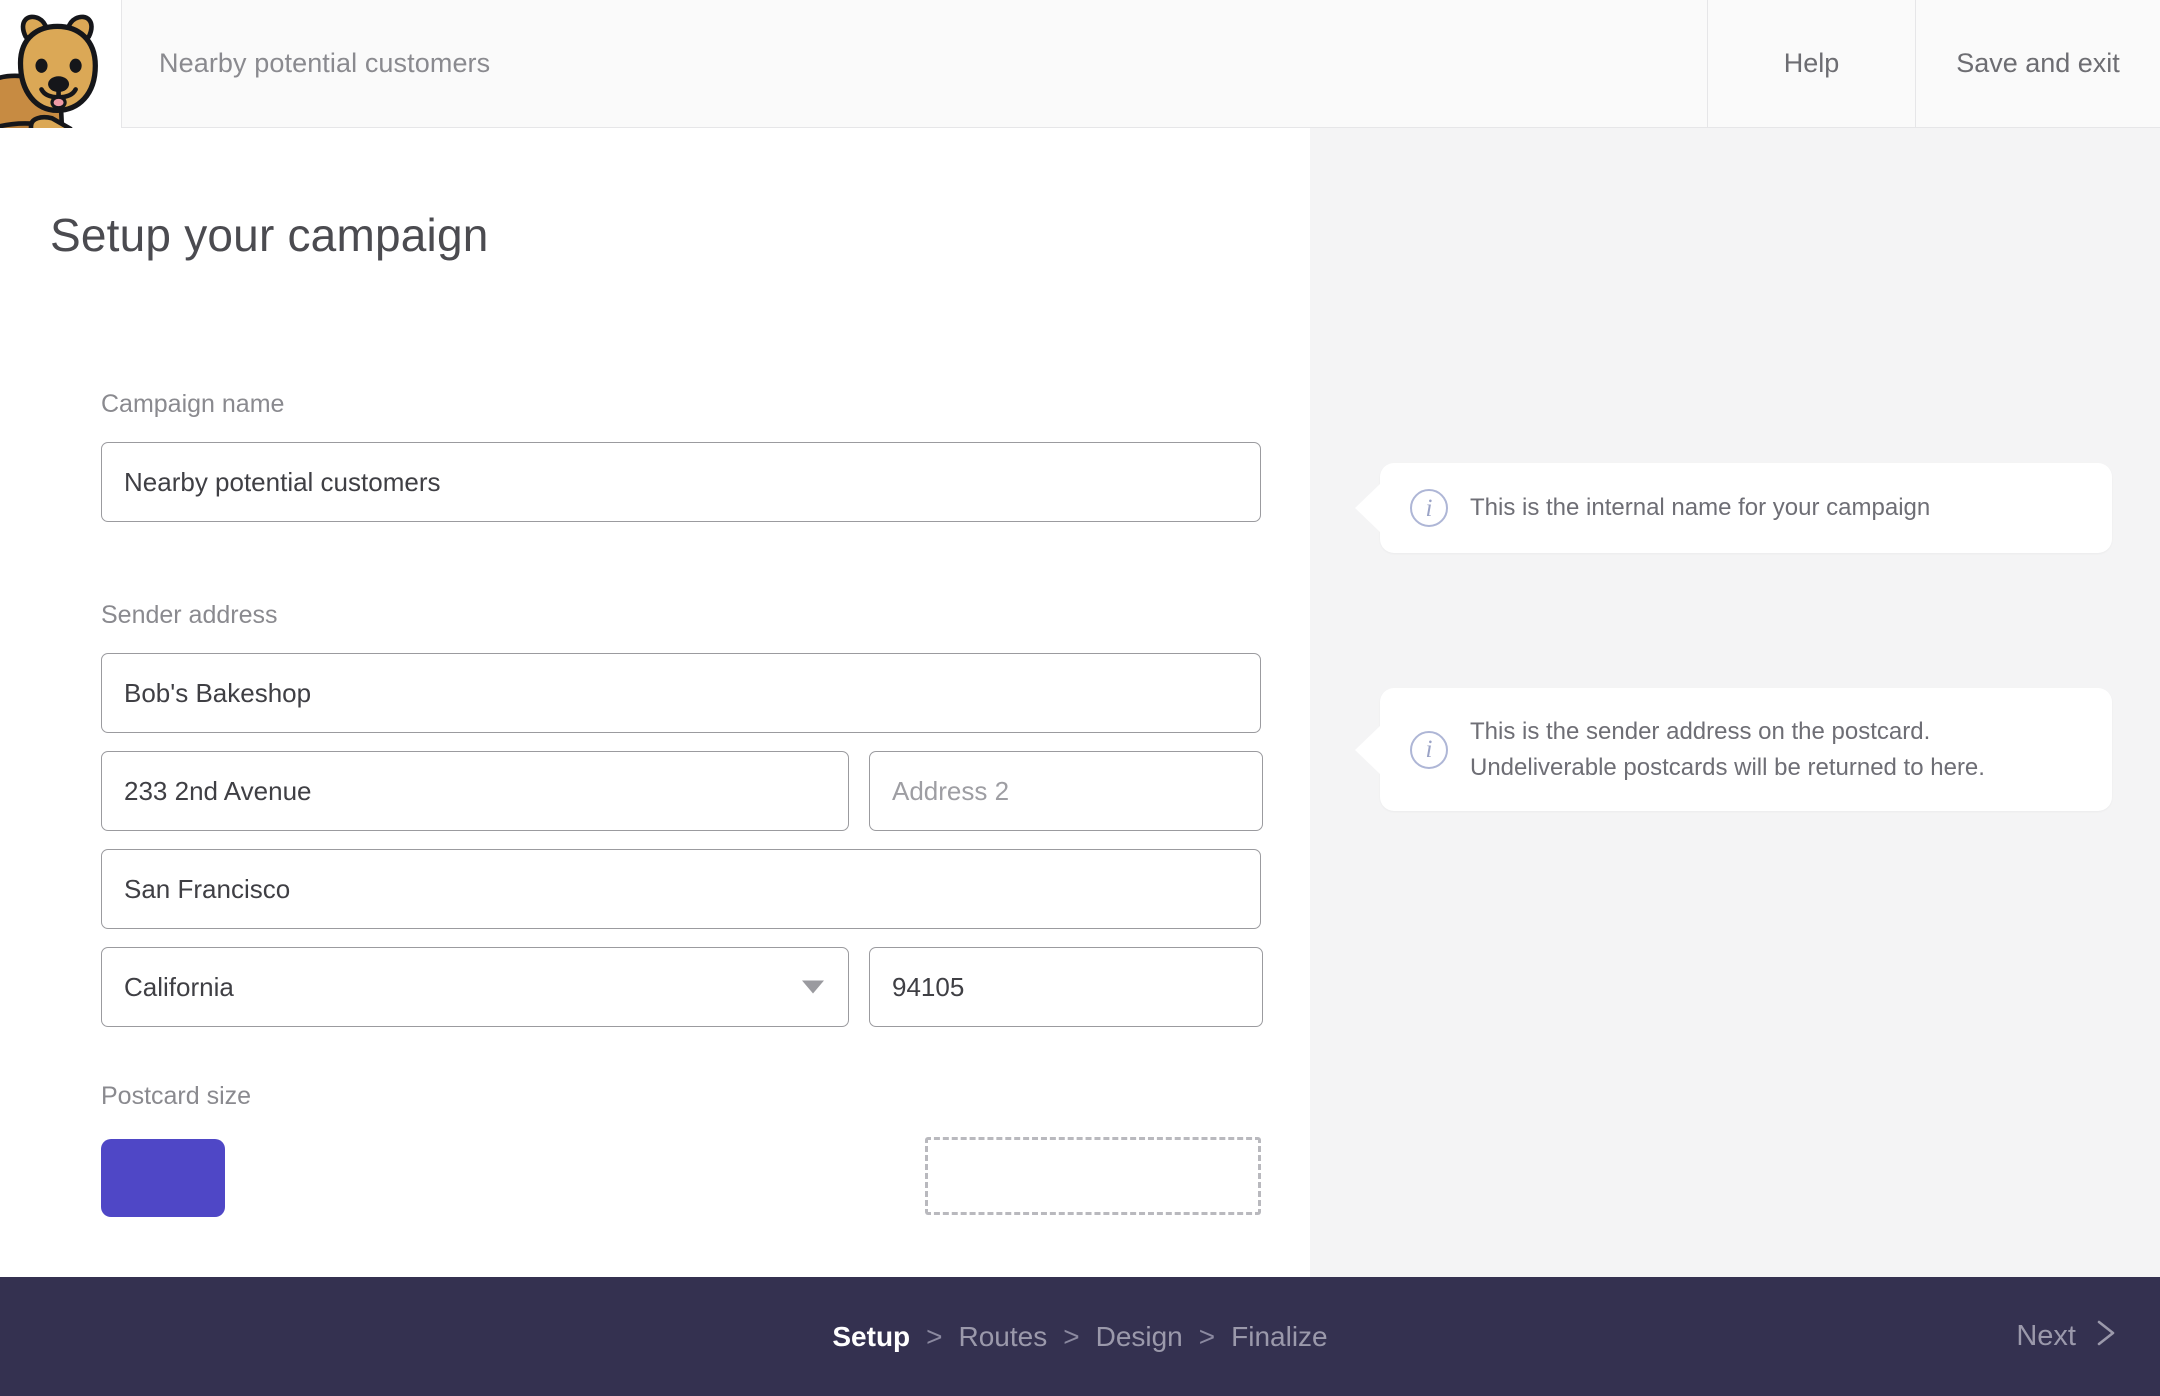 The width and height of the screenshot is (2160, 1396). Describe the element at coordinates (475, 987) in the screenshot. I see `state-select: California` at that location.